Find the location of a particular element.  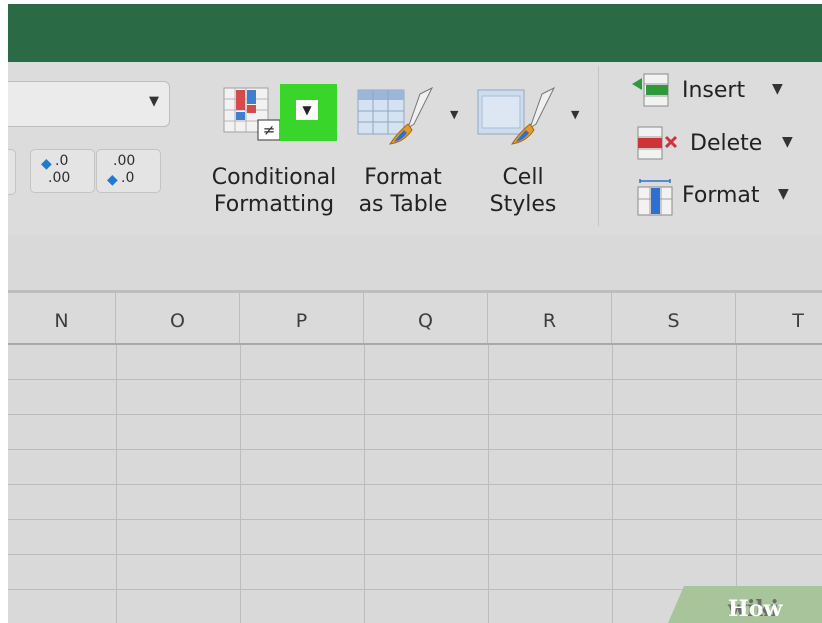

column-headers: N O P Q R S T is located at coordinates (415, 319).